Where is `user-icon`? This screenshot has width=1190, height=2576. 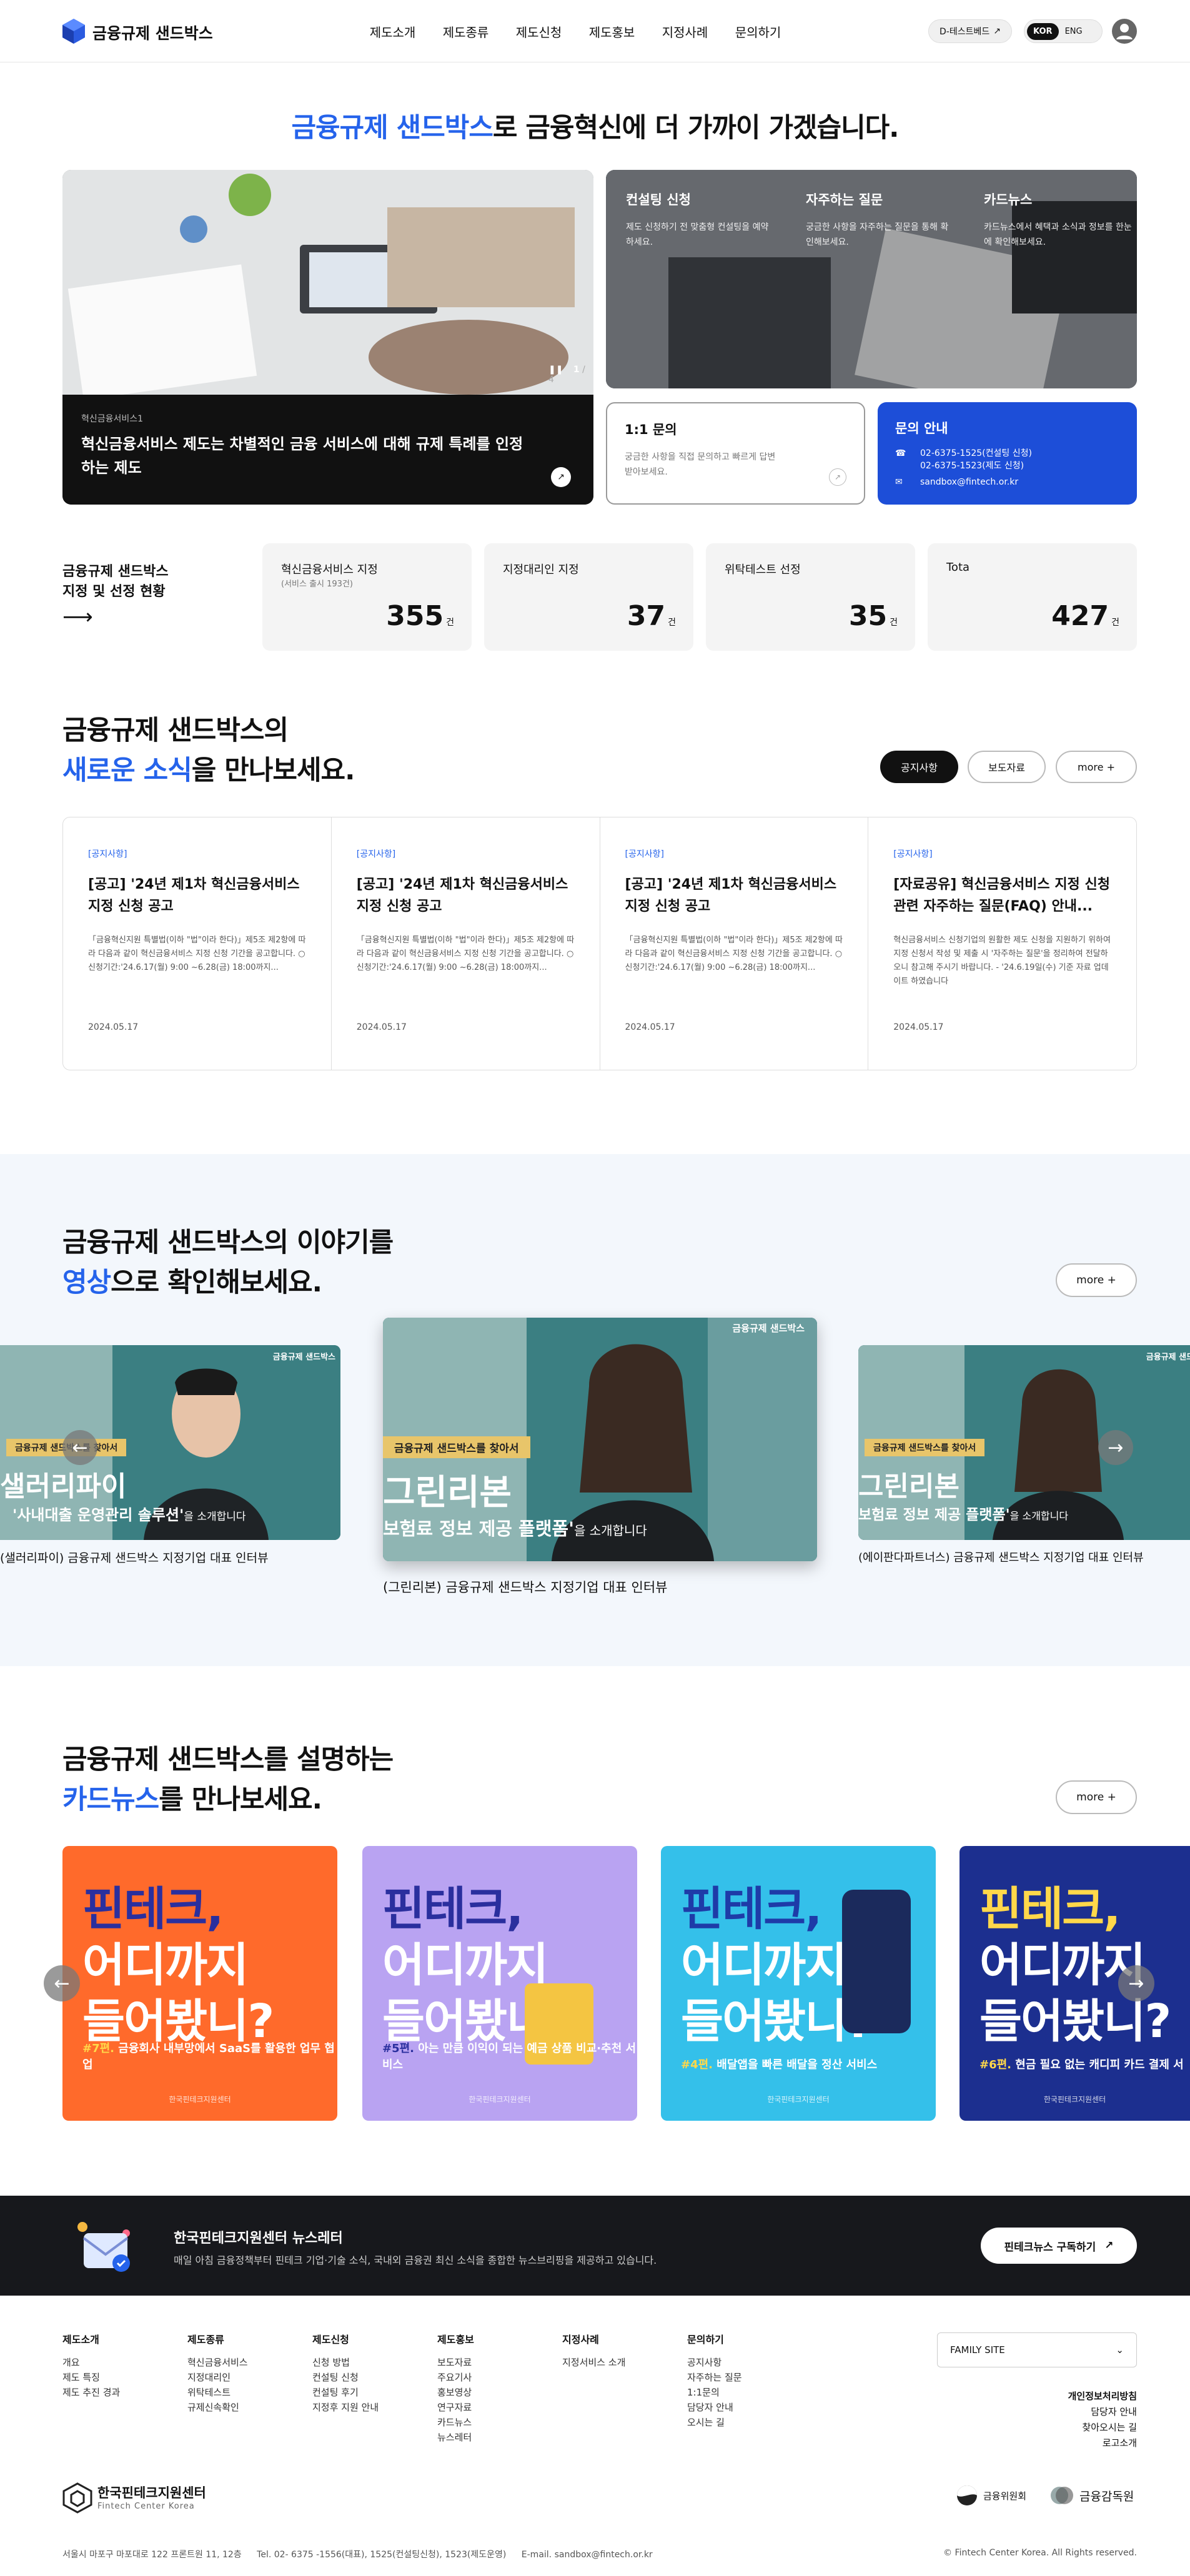 user-icon is located at coordinates (1124, 32).